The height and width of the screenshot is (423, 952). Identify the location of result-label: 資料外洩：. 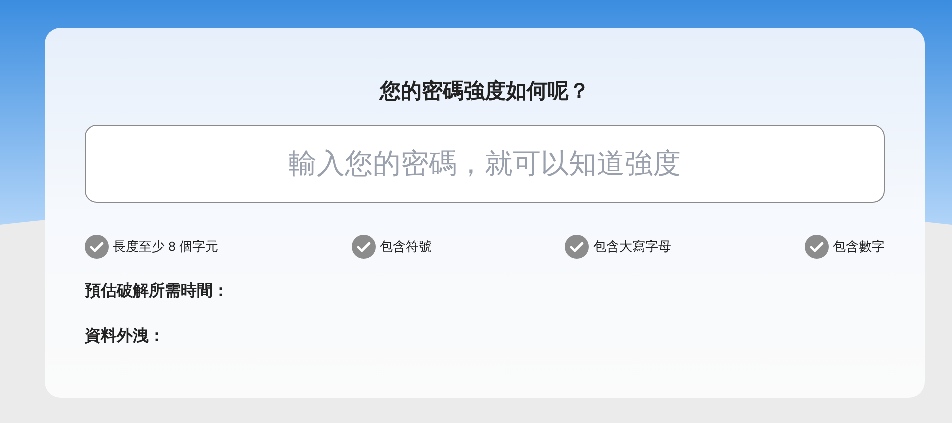
(125, 336).